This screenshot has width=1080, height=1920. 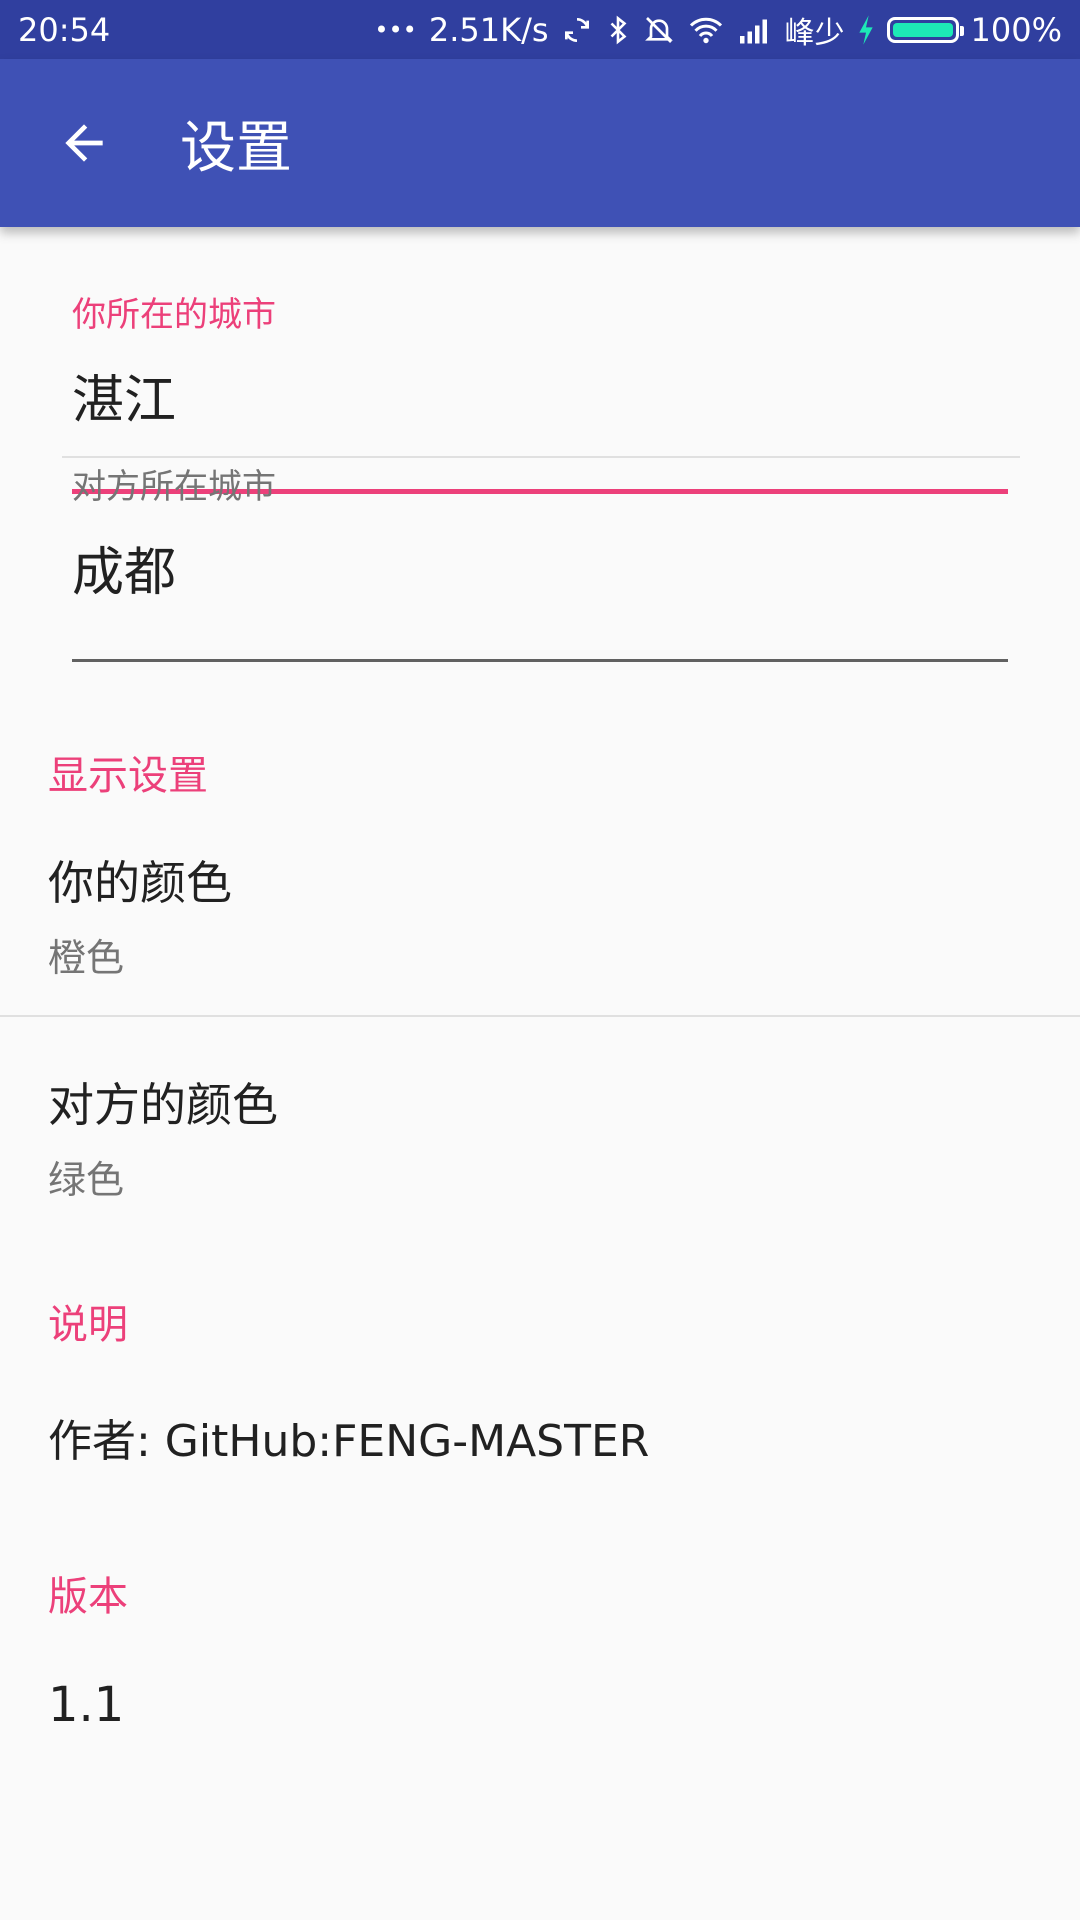 What do you see at coordinates (86, 958) in the screenshot?
I see `your-color-value: 橙色` at bounding box center [86, 958].